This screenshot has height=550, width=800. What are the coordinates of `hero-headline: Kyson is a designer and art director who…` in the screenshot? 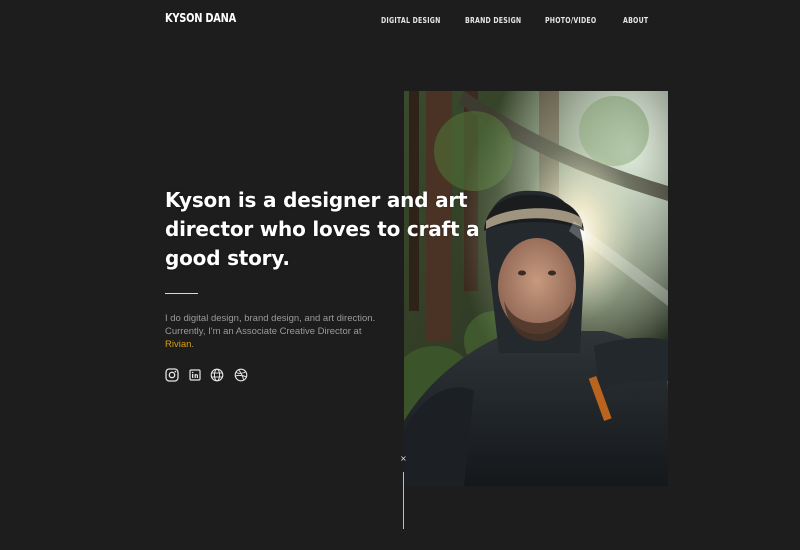 It's located at (335, 229).